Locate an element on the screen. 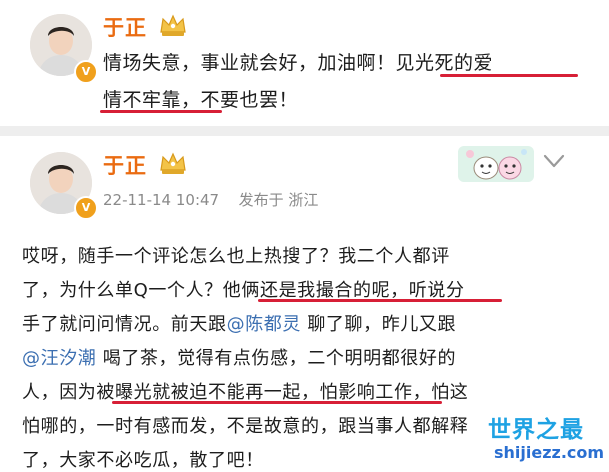 This screenshot has width=609, height=472. site-watermark: 世界之最 shijiezz.com is located at coordinates (546, 439).